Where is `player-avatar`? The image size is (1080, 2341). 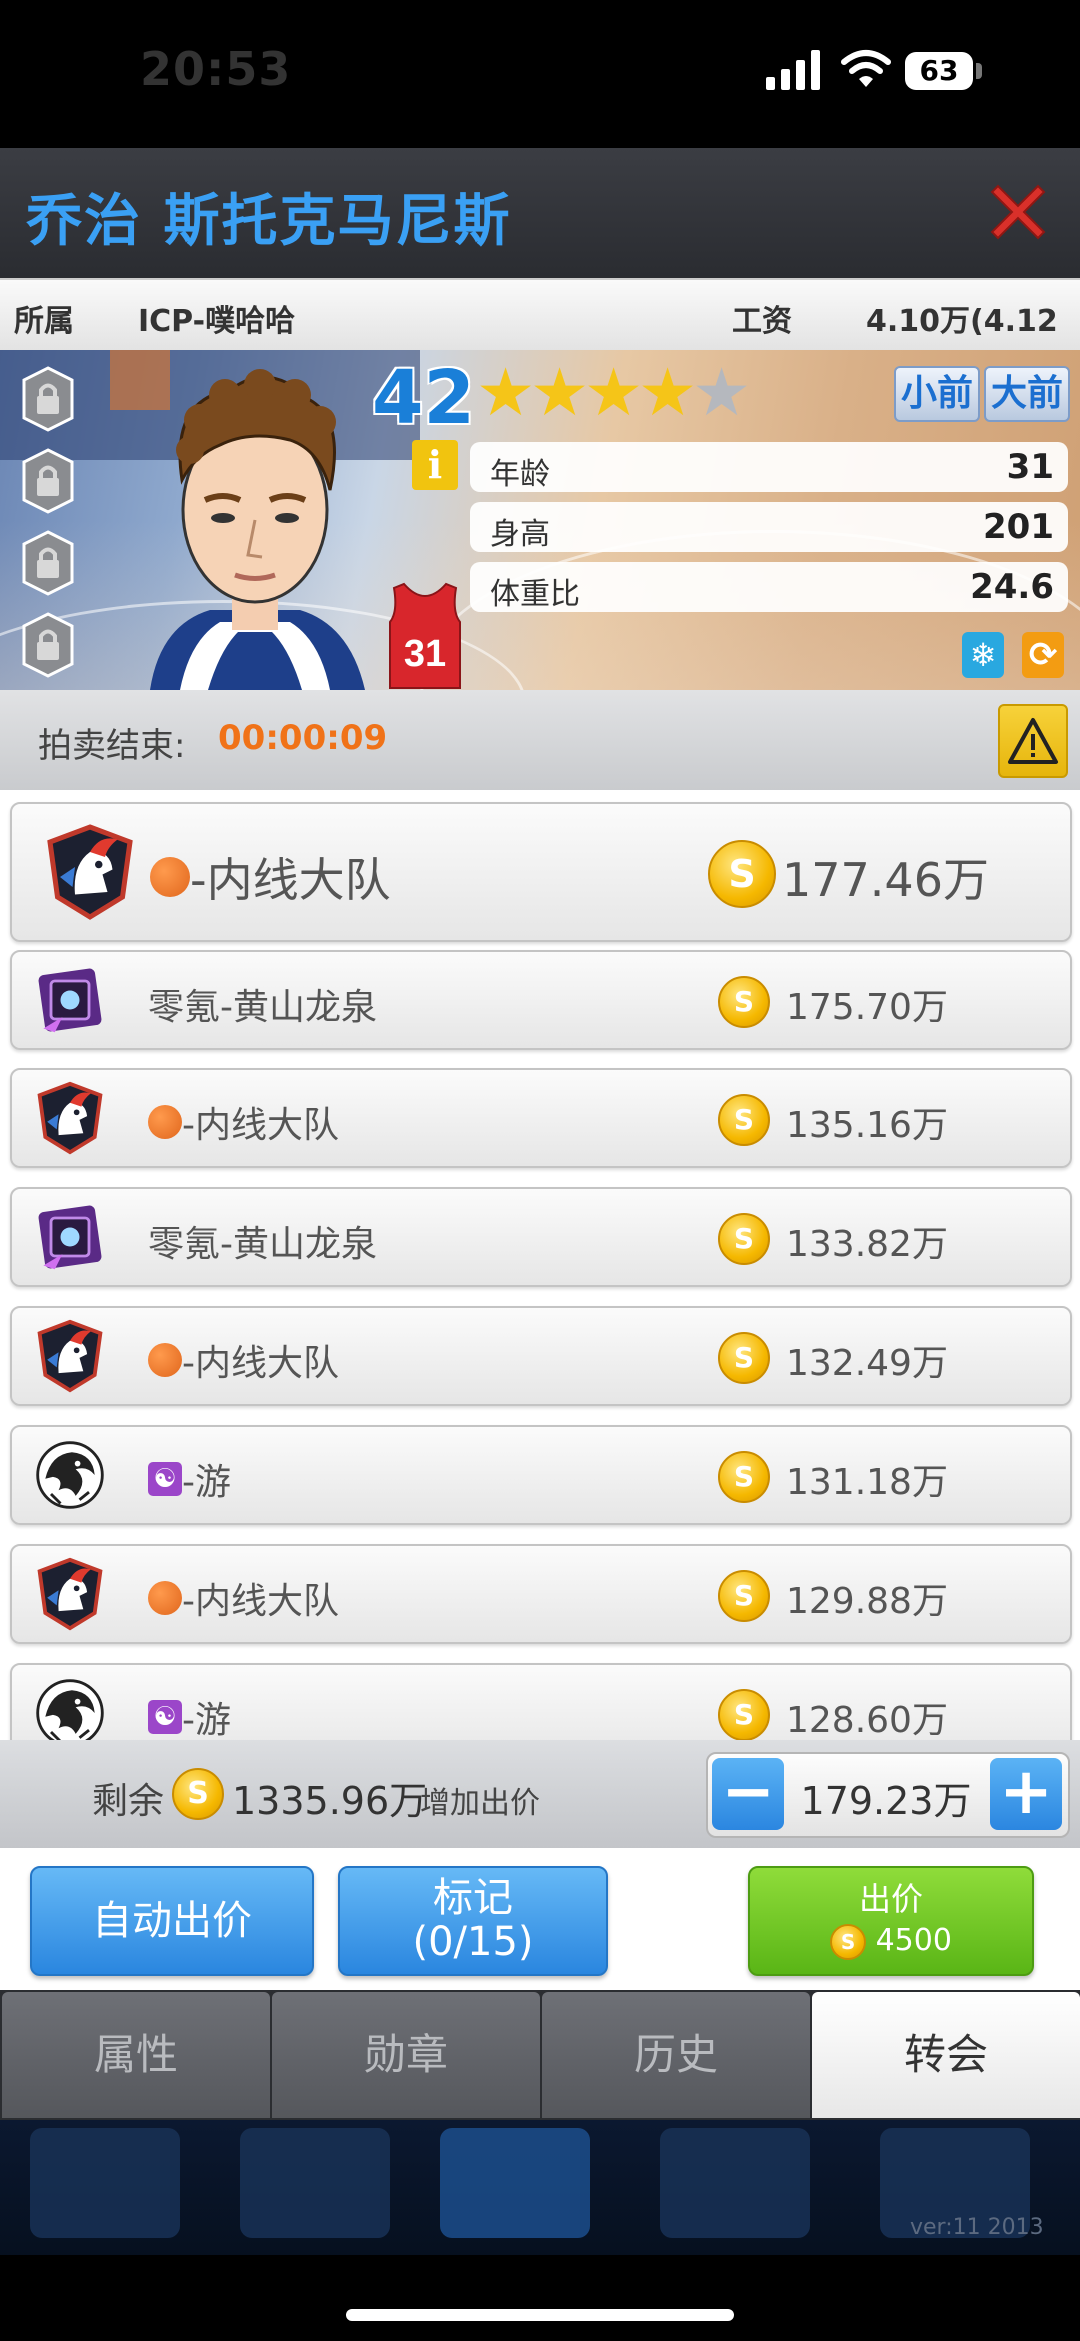 player-avatar is located at coordinates (257, 529).